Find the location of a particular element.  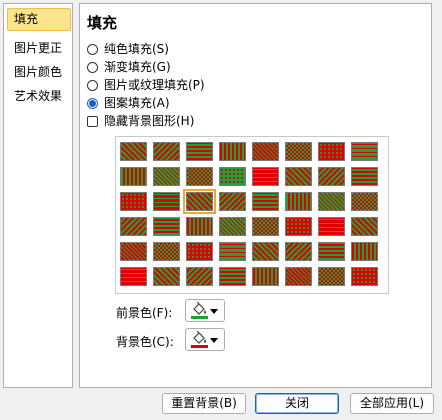

panel-title: 填充 is located at coordinates (102, 23).